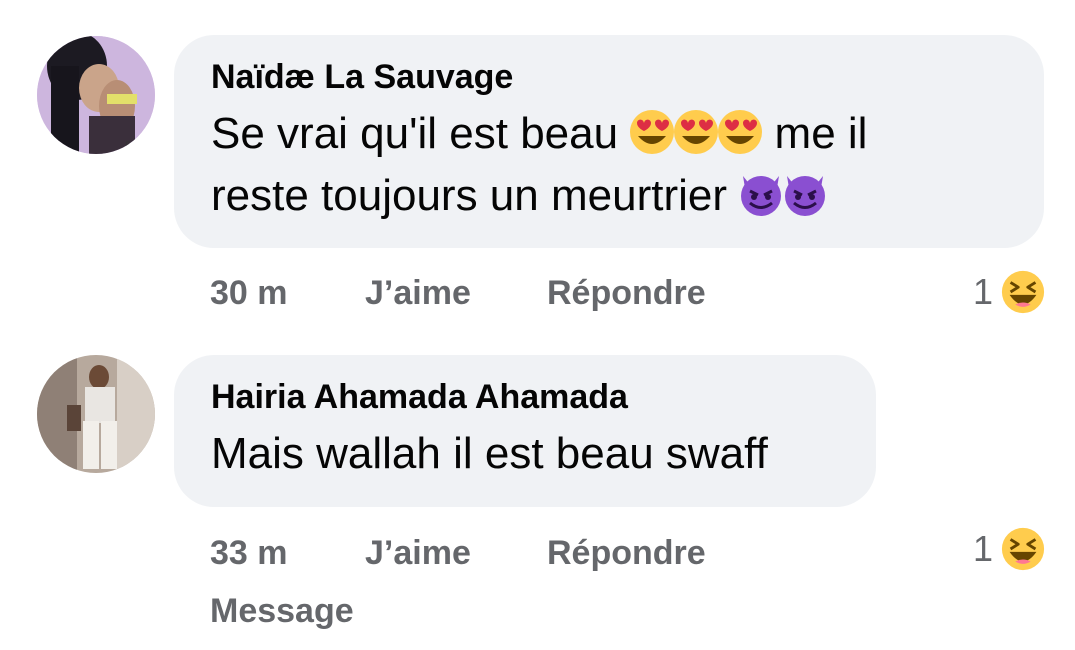  What do you see at coordinates (525, 397) in the screenshot?
I see `comment-author: Hairia Ahamada Ahamada` at bounding box center [525, 397].